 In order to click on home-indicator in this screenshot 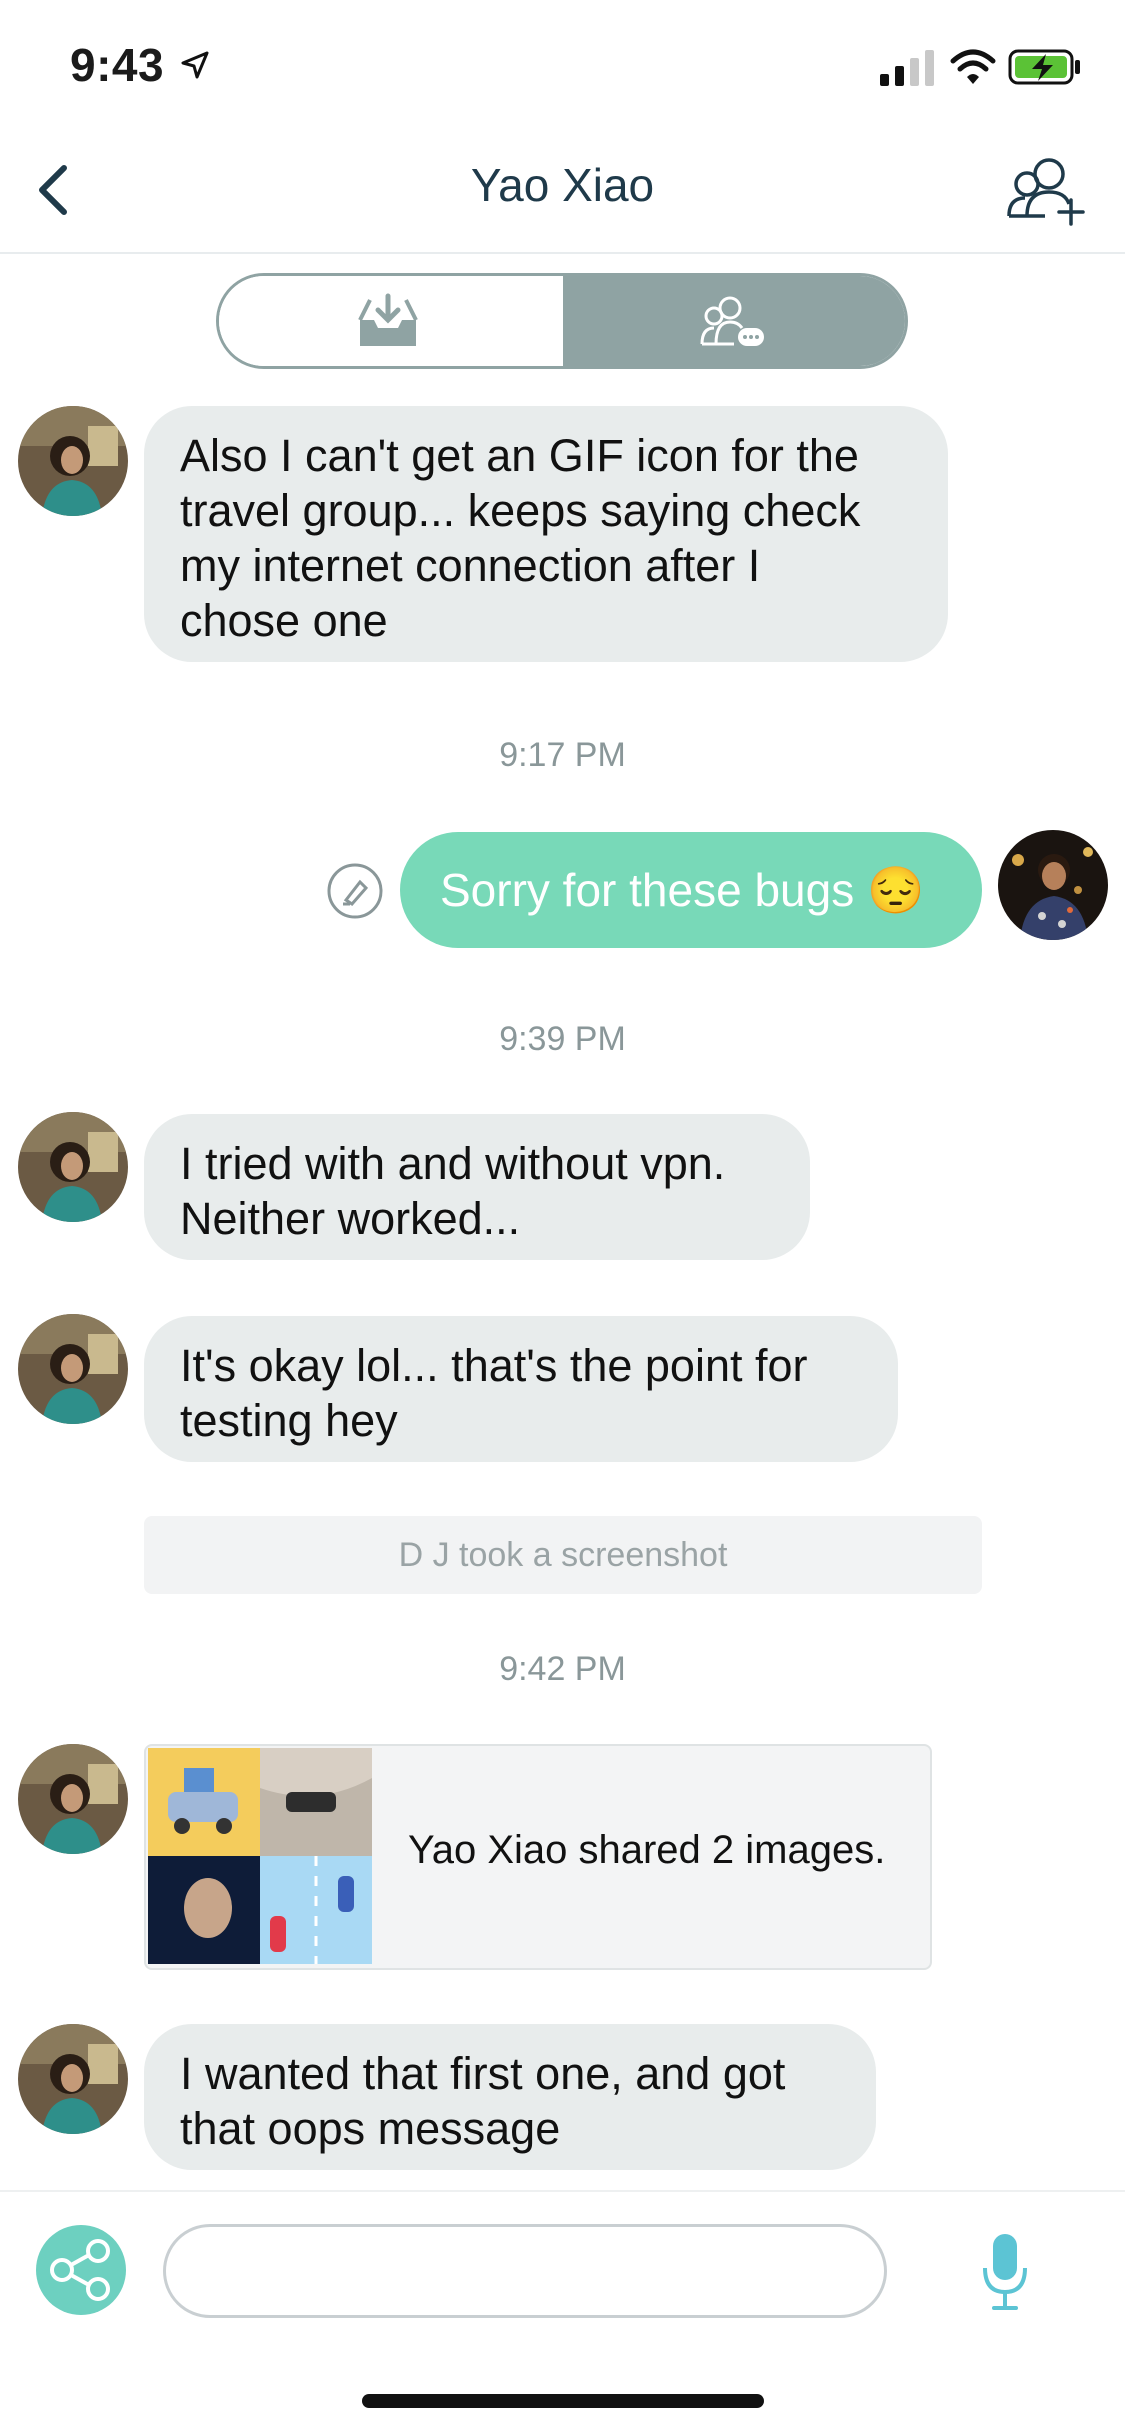, I will do `click(563, 2401)`.